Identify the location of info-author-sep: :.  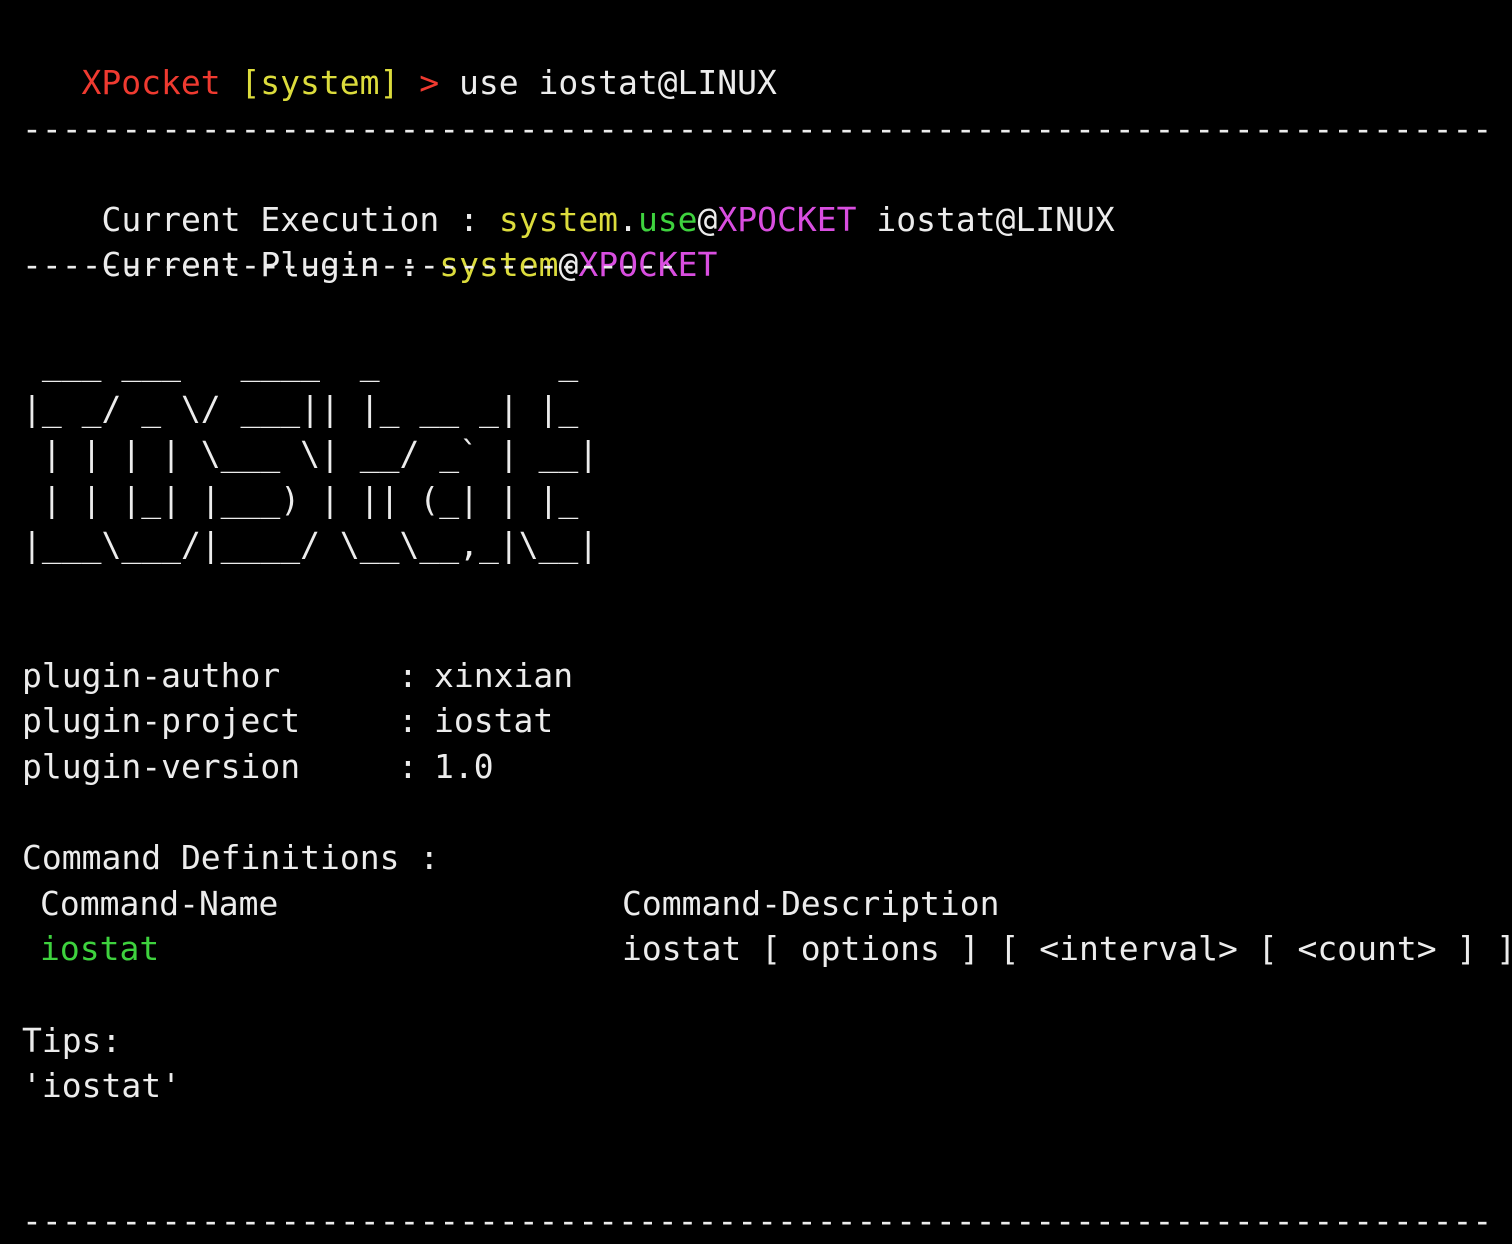
(418, 675).